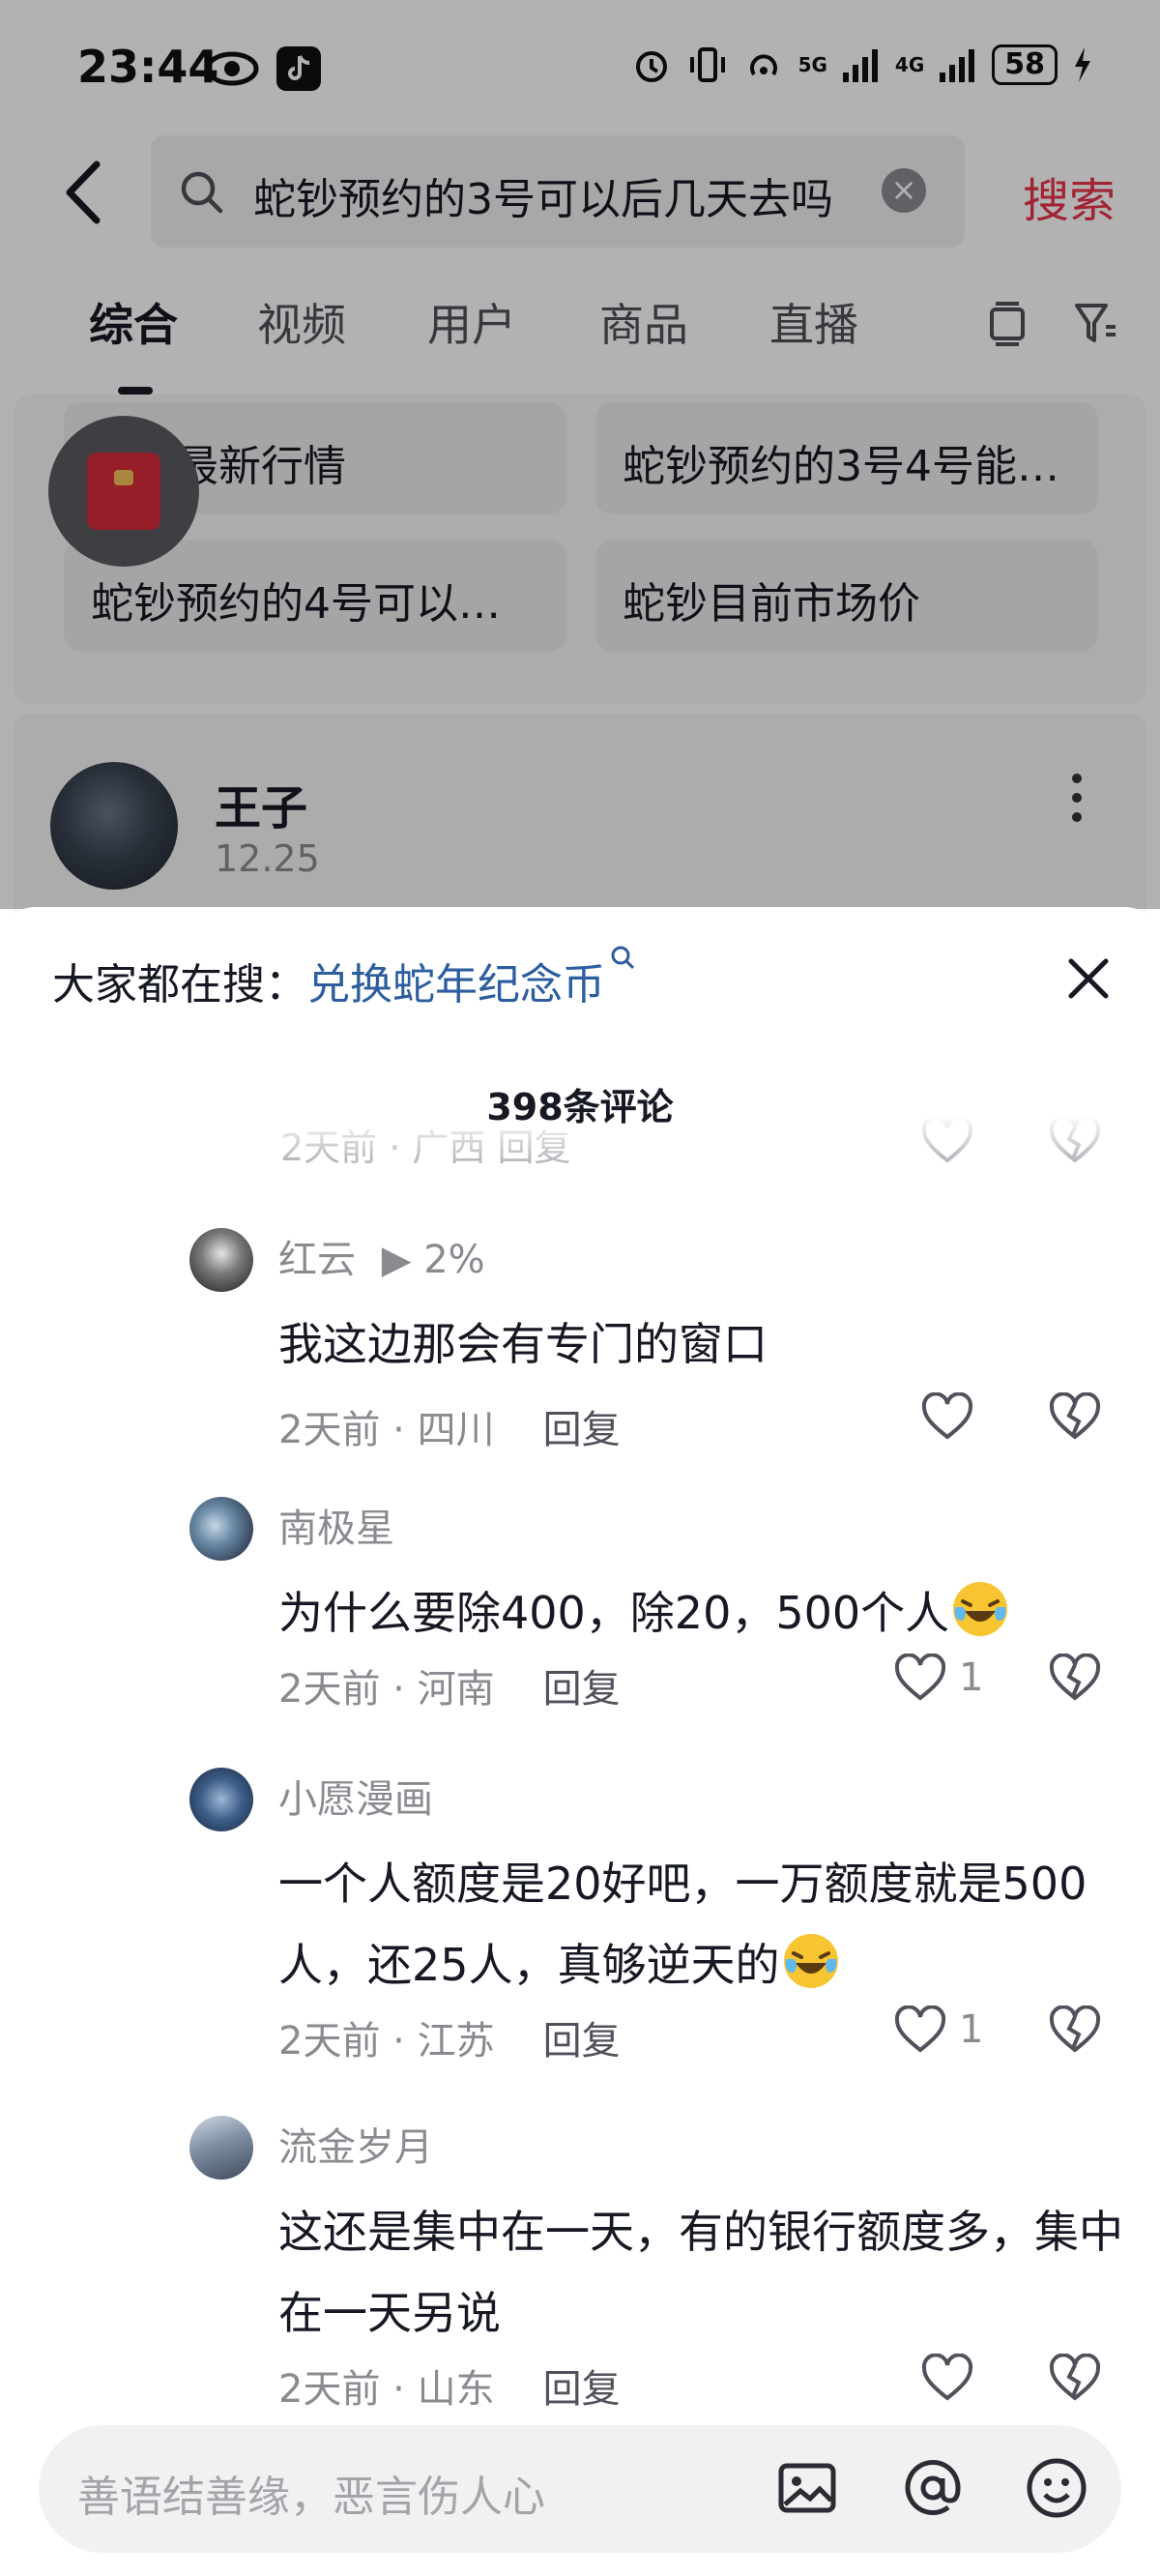 This screenshot has width=1160, height=2576. What do you see at coordinates (580, 1107) in the screenshot?
I see `comment-count: 398条评论` at bounding box center [580, 1107].